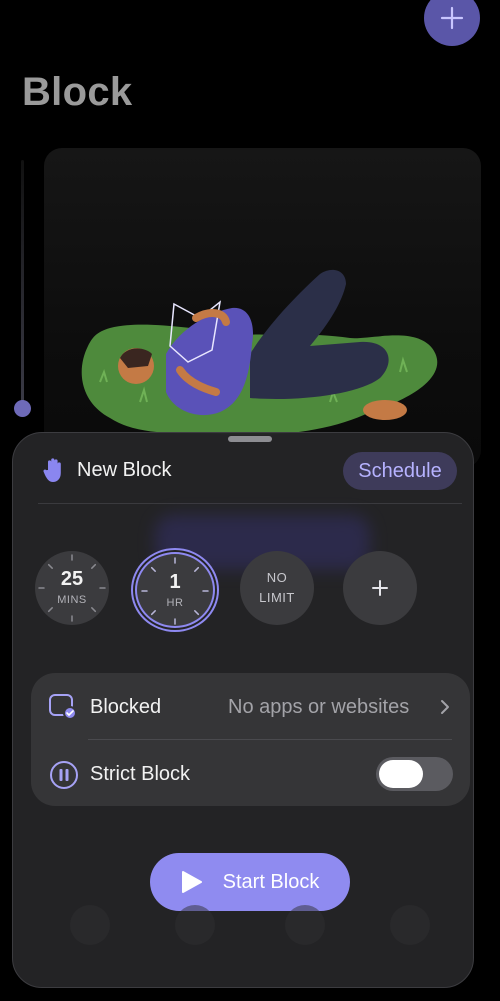  I want to click on blocked-label: Blocked, so click(126, 707).